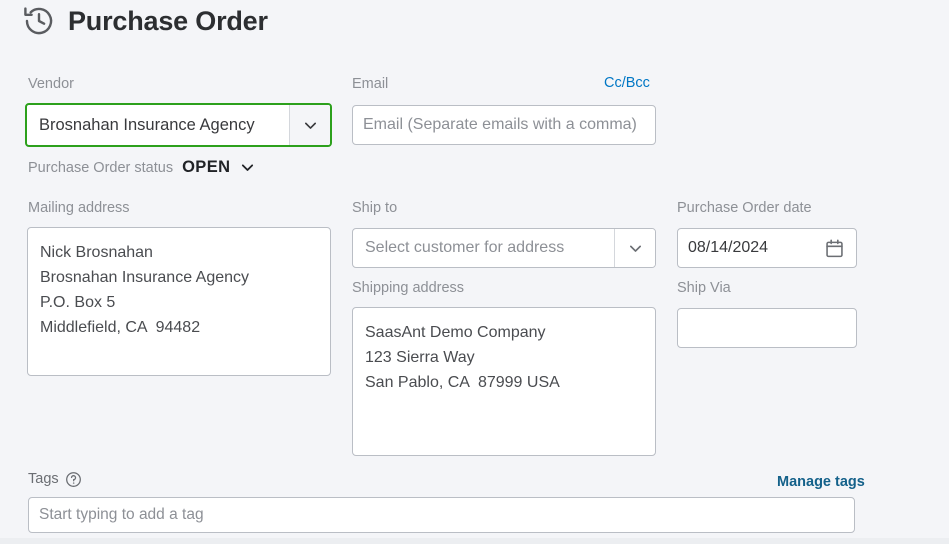  Describe the element at coordinates (78, 302) in the screenshot. I see `mailing-address-line: P.O. Box 5` at that location.